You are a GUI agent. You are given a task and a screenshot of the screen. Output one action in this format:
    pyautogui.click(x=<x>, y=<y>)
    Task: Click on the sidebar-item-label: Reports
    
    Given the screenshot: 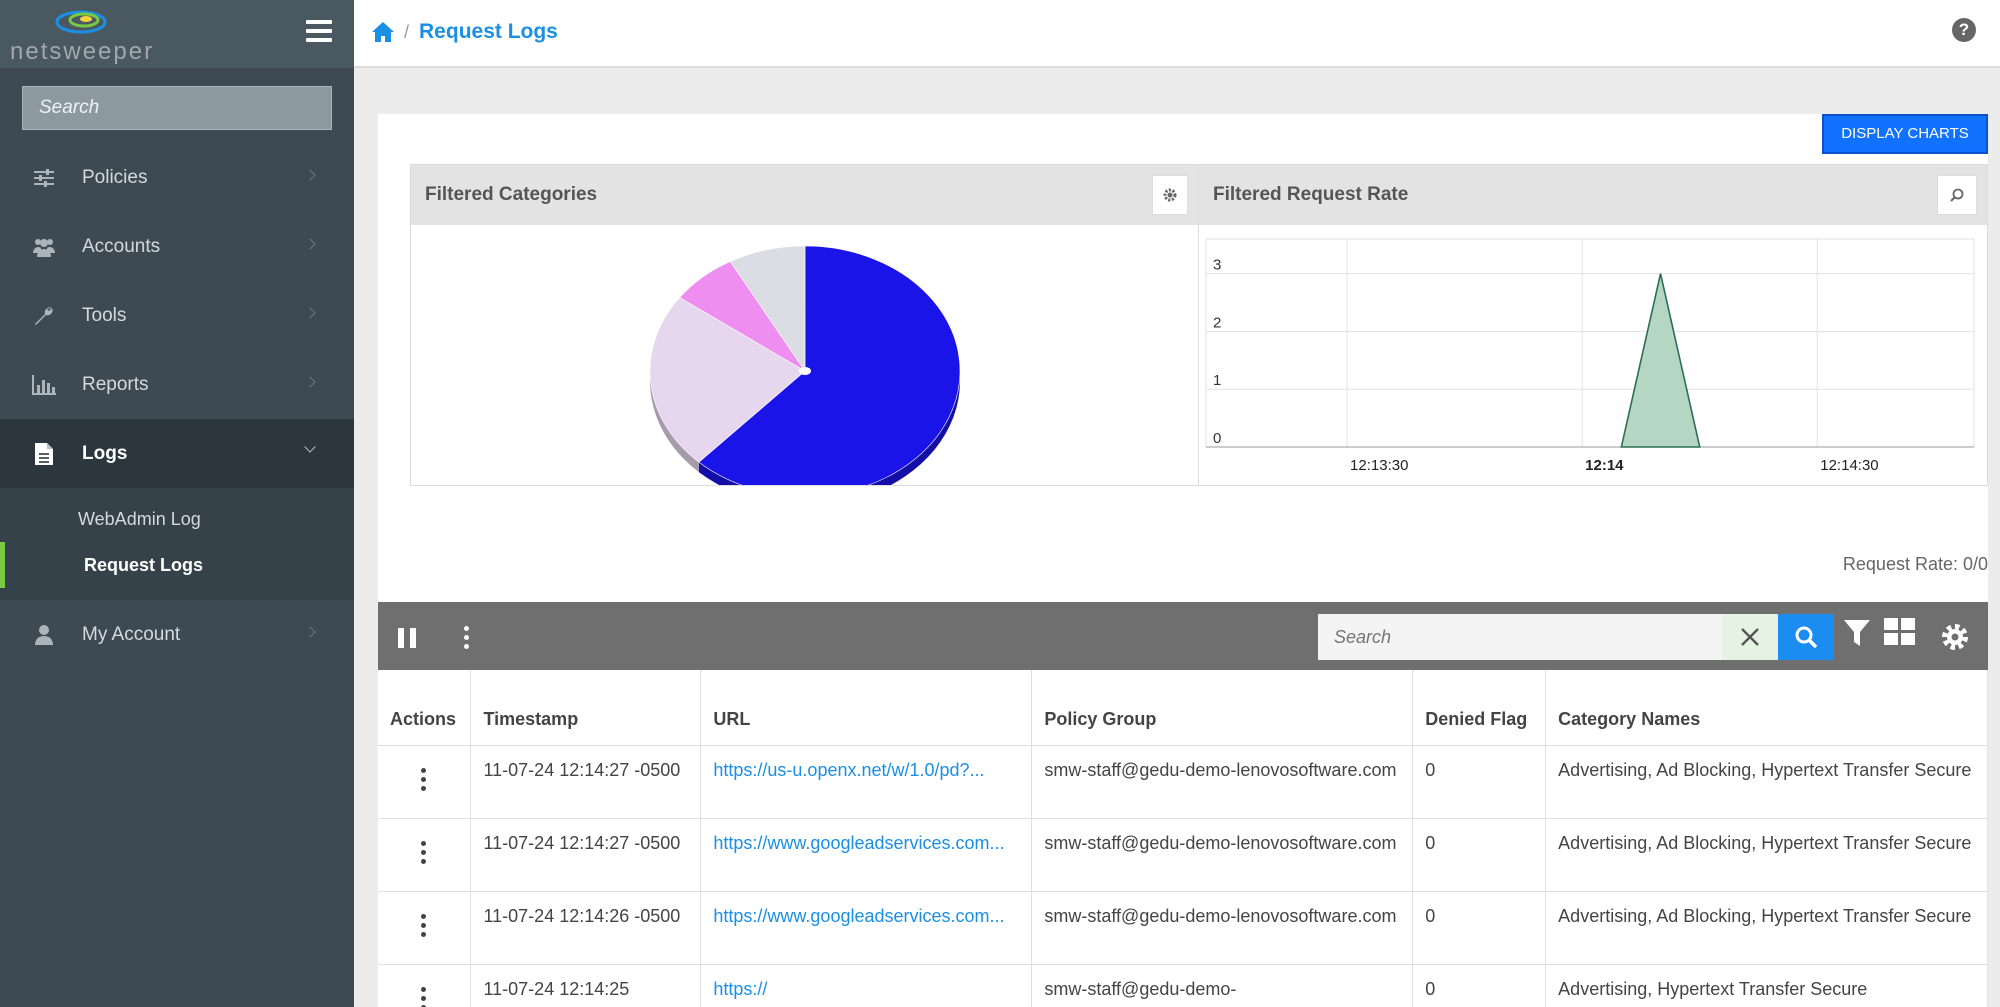 What is the action you would take?
    pyautogui.click(x=115, y=384)
    